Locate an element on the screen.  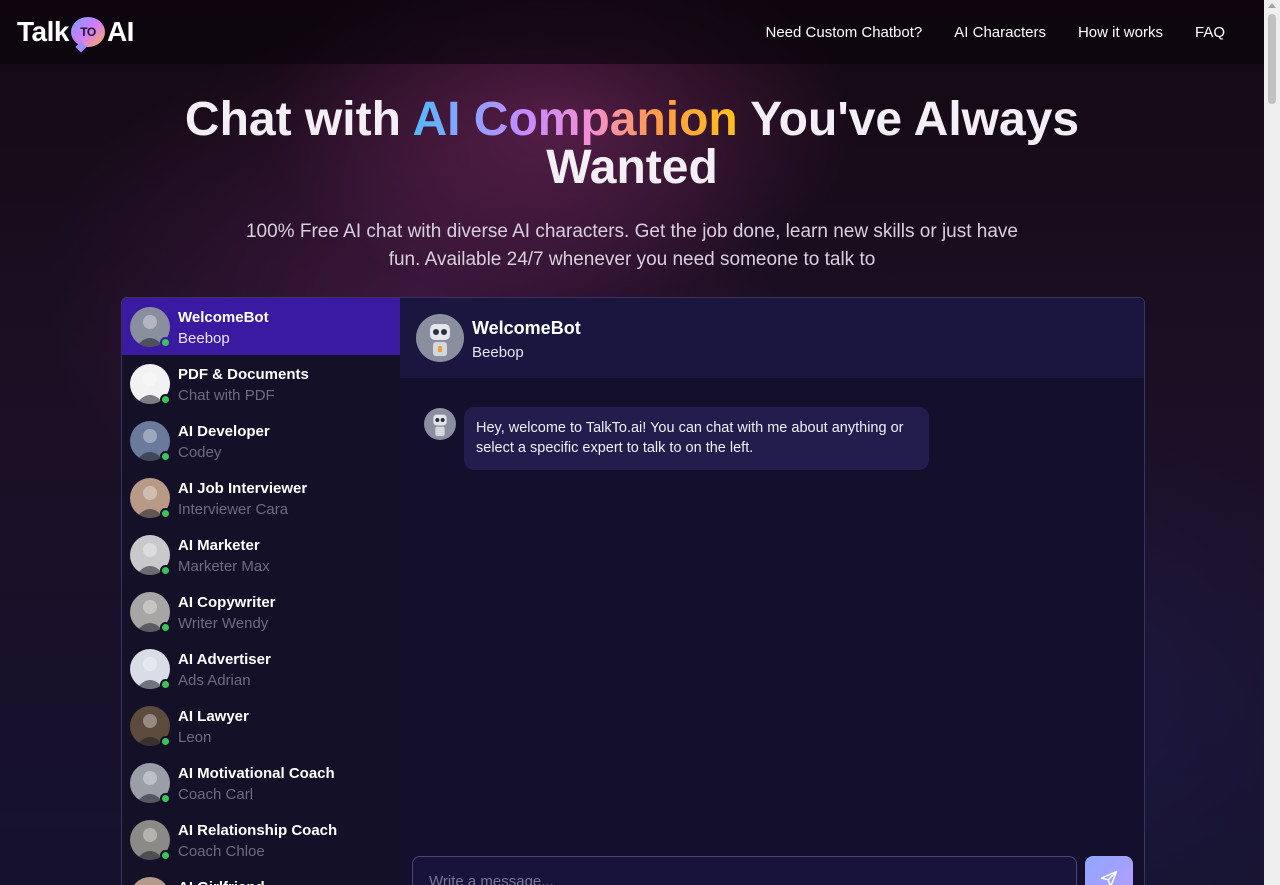
talkto-logo: Talk TO AI is located at coordinates (75, 32).